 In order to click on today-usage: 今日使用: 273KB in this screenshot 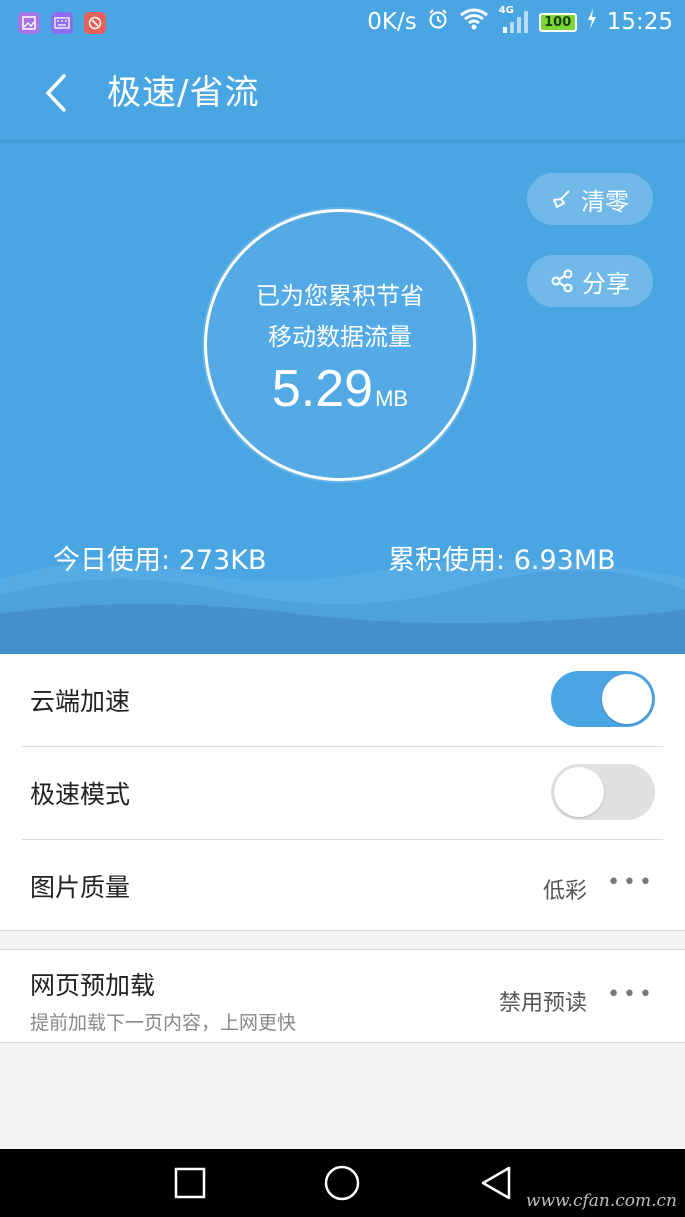, I will do `click(159, 557)`.